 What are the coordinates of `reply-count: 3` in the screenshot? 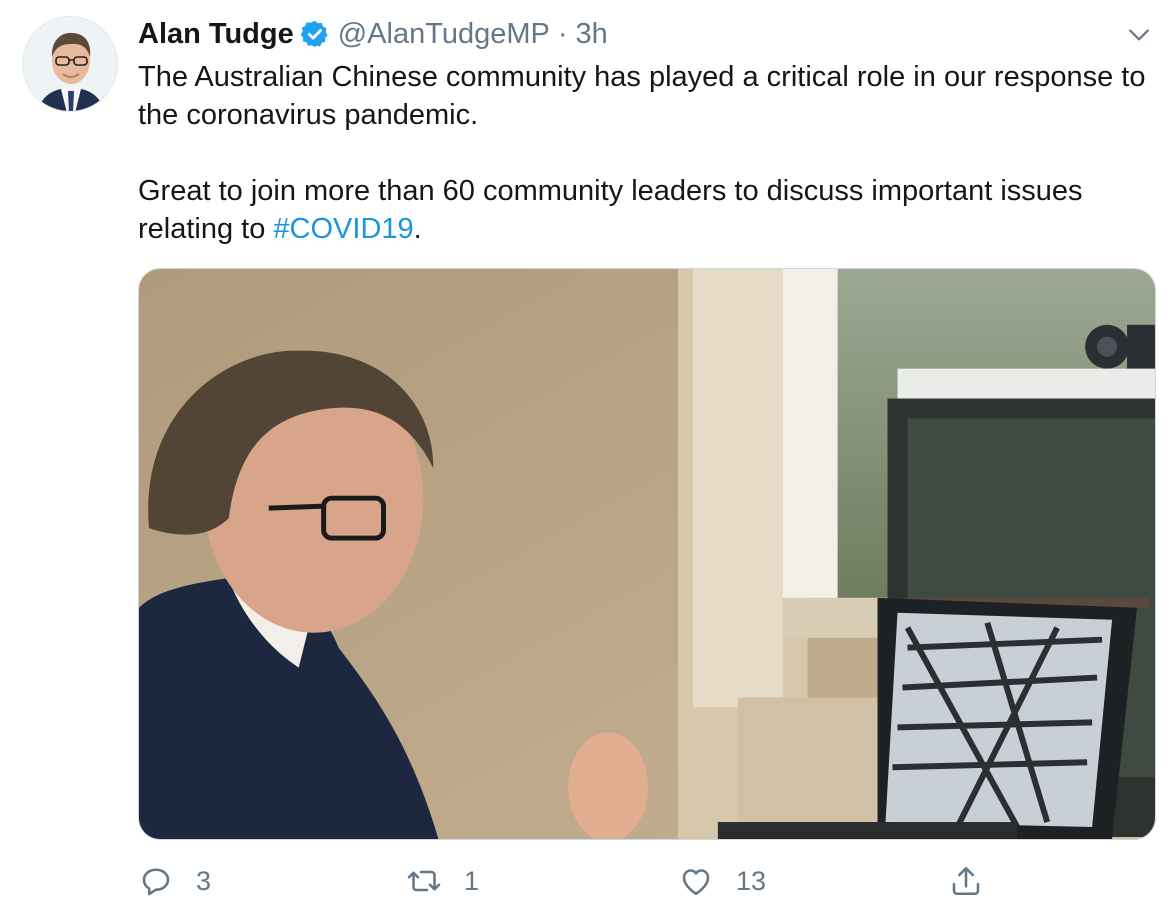 It's located at (204, 880).